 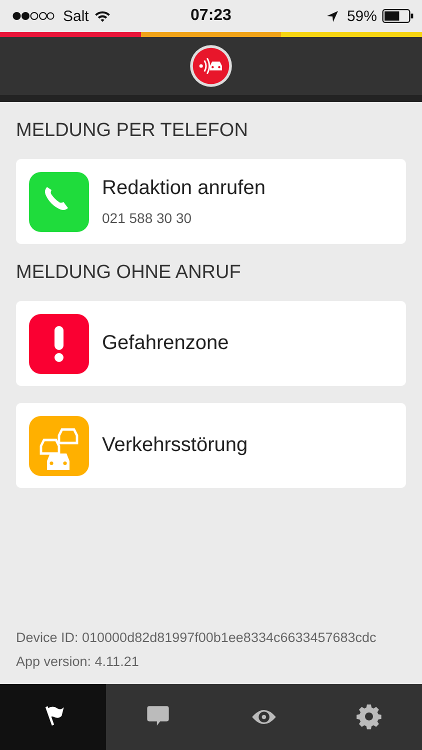 What do you see at coordinates (369, 717) in the screenshot?
I see `settings-icon` at bounding box center [369, 717].